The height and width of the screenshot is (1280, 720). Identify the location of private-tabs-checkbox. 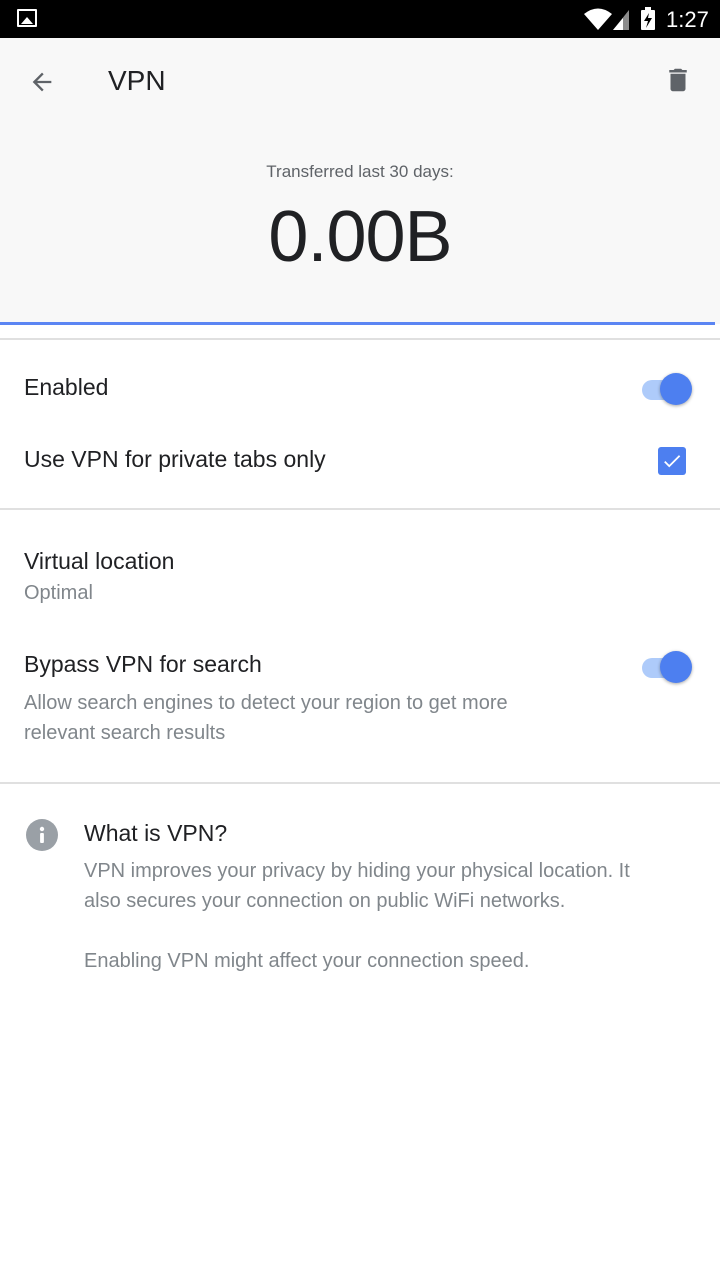
(672, 461).